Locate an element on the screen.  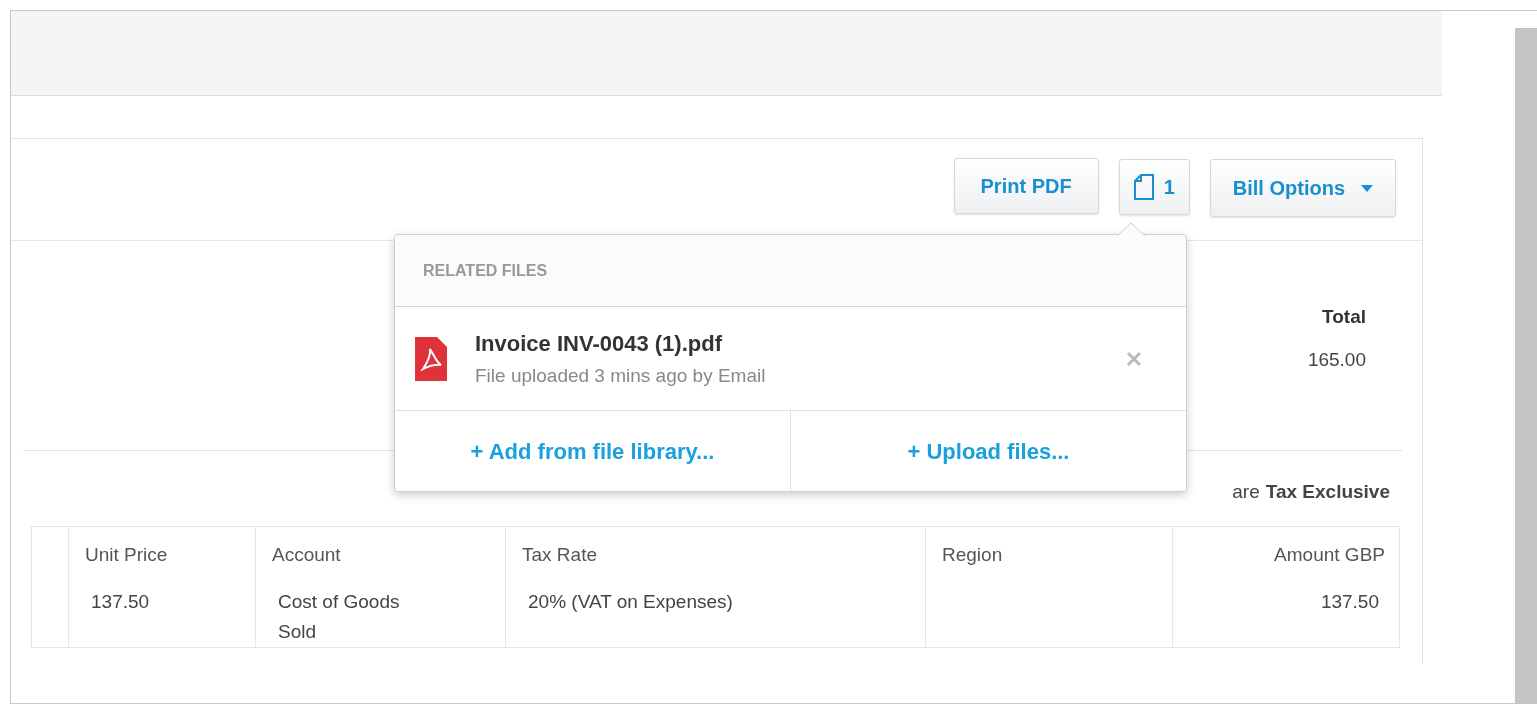
file-name: Invoice INV-0043 (1).pdf is located at coordinates (599, 343).